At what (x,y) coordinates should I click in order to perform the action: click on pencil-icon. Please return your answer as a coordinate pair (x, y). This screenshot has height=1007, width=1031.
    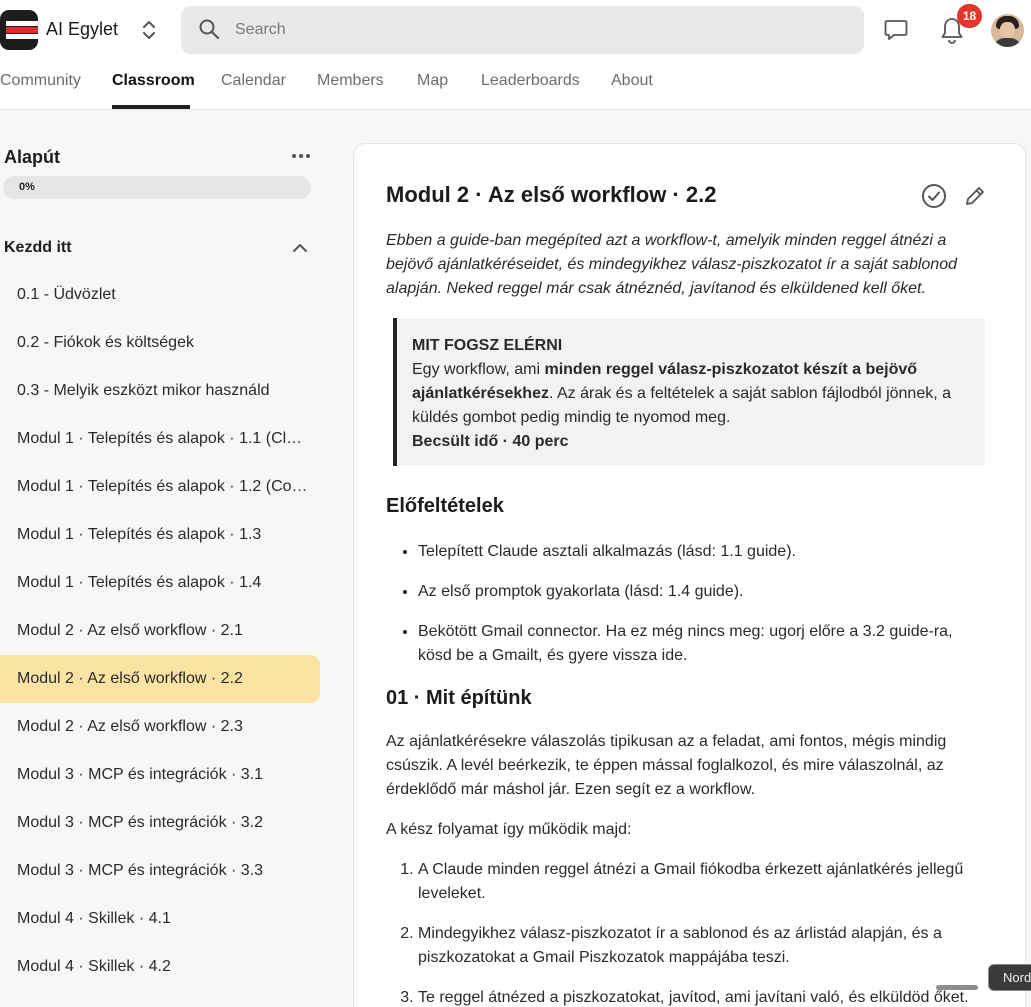
    Looking at the image, I should click on (975, 196).